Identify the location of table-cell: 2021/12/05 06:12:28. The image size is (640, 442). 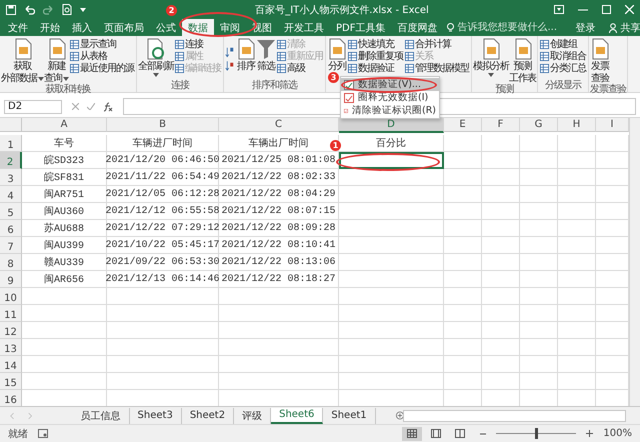
(163, 194).